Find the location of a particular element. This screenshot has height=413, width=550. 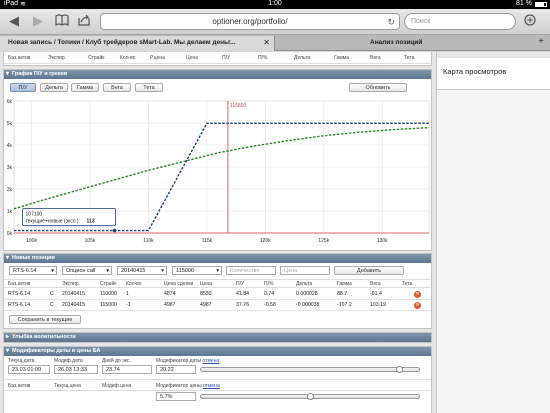

quantity-placeholder: Количество is located at coordinates (245, 271).